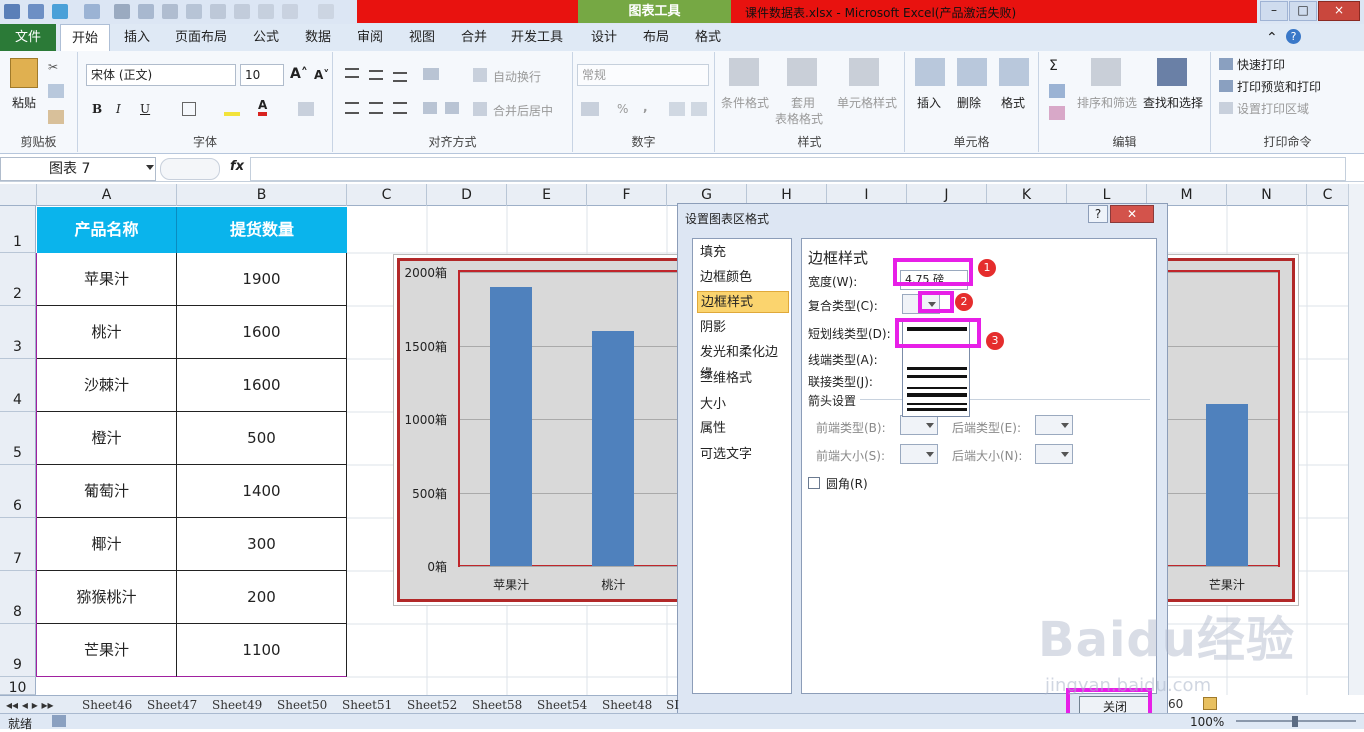 This screenshot has height=732, width=1364. What do you see at coordinates (743, 302) in the screenshot?
I see `nav-border-style: 边框样式` at bounding box center [743, 302].